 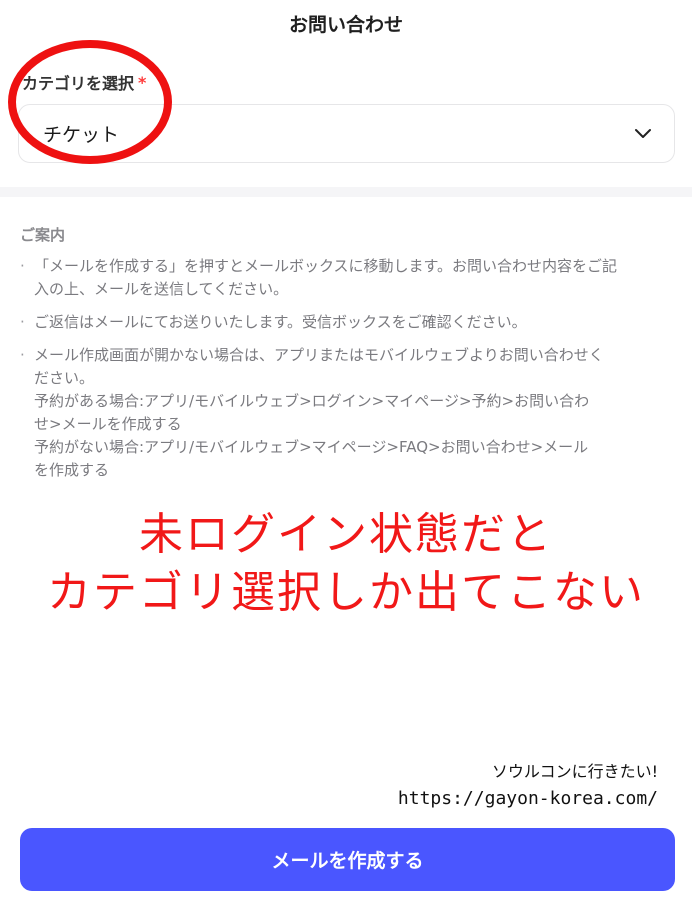 What do you see at coordinates (346, 133) in the screenshot?
I see `category-select: チケット` at bounding box center [346, 133].